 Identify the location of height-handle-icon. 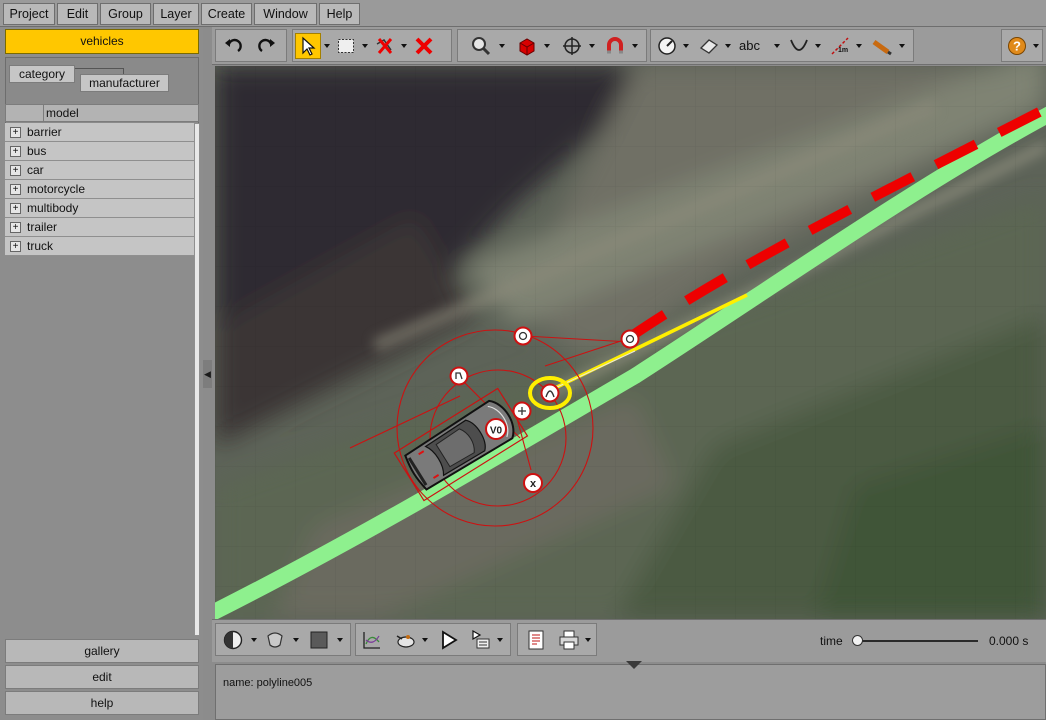
(459, 376).